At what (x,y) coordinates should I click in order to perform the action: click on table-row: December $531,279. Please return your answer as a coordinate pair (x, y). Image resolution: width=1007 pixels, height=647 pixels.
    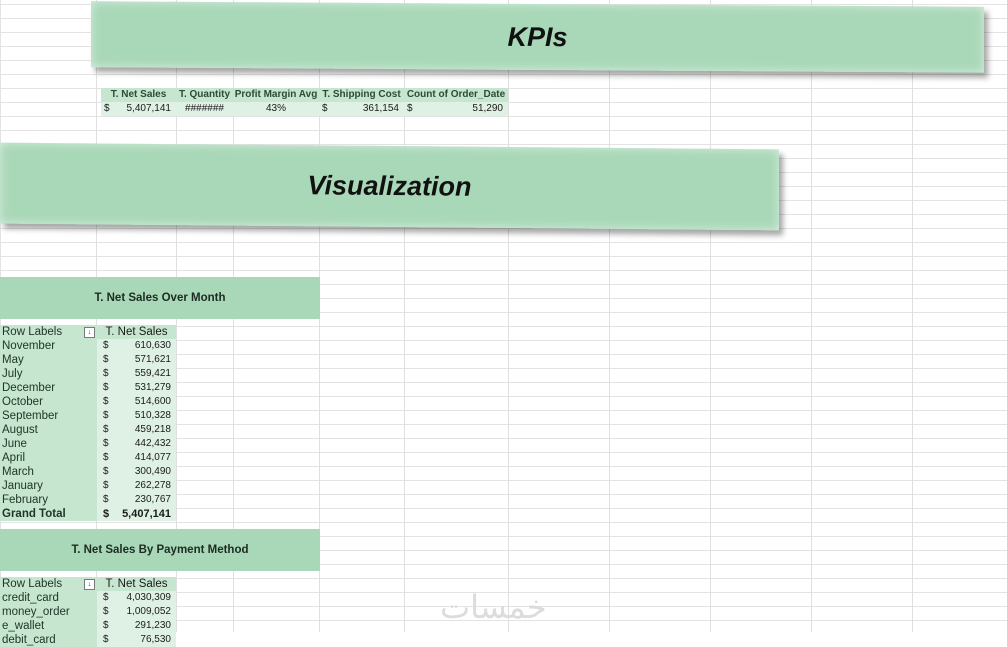
    Looking at the image, I should click on (160, 388).